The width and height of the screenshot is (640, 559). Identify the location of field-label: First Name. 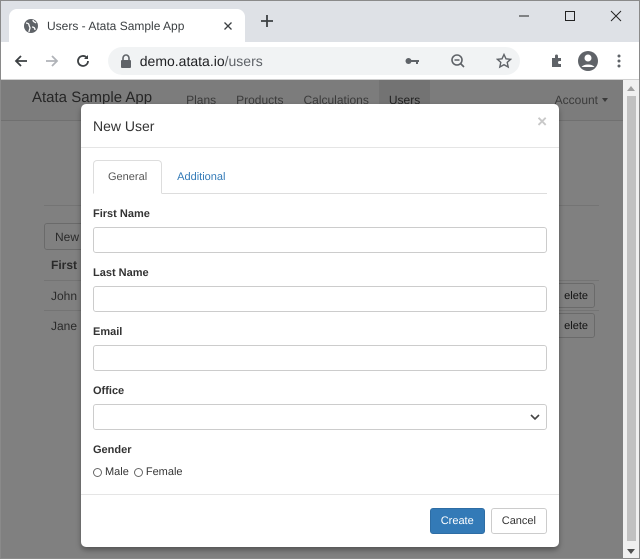
(122, 215).